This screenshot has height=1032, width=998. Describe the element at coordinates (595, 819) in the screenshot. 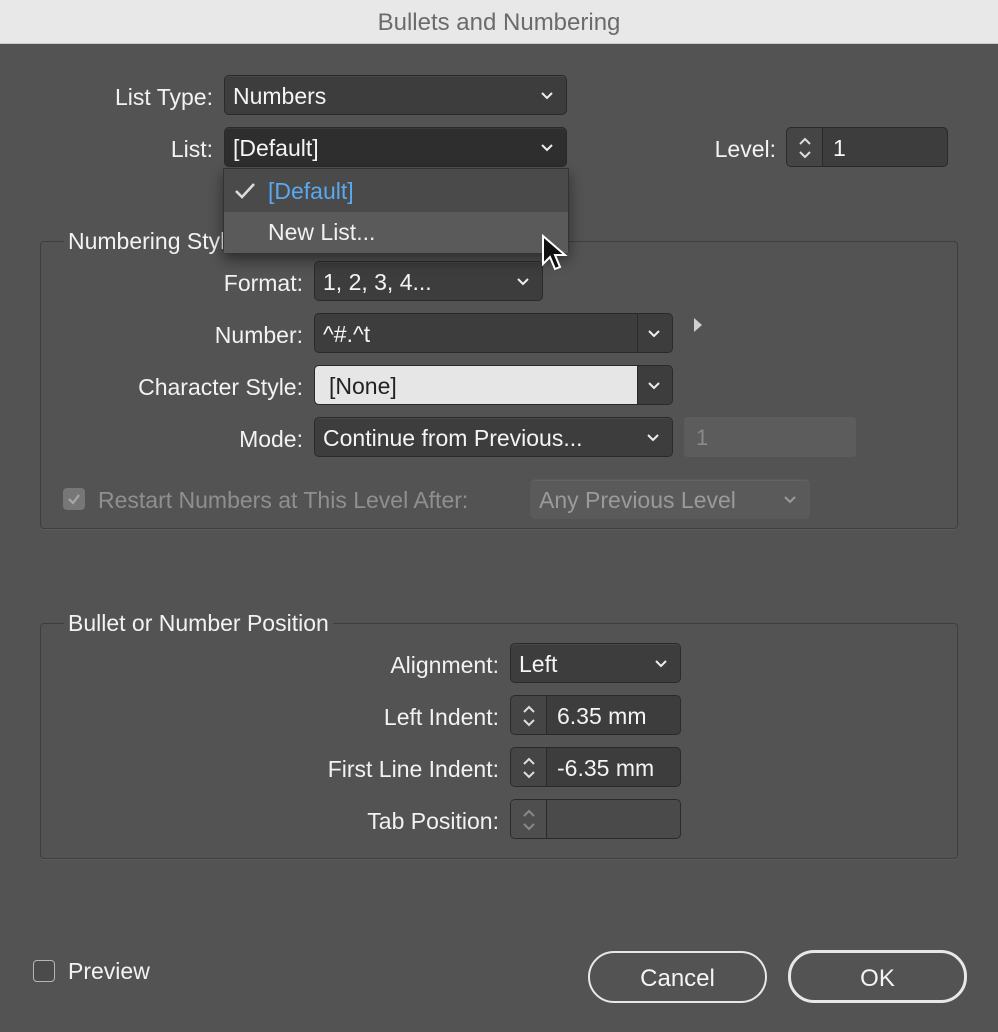

I see `tab-position-stepper` at that location.